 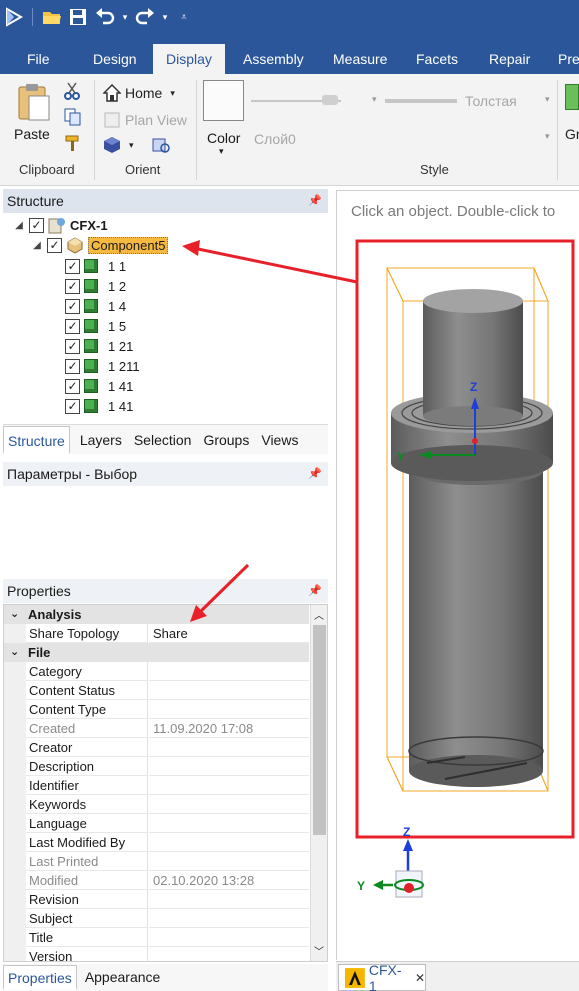 I want to click on color-button: Color ▾, so click(x=224, y=120).